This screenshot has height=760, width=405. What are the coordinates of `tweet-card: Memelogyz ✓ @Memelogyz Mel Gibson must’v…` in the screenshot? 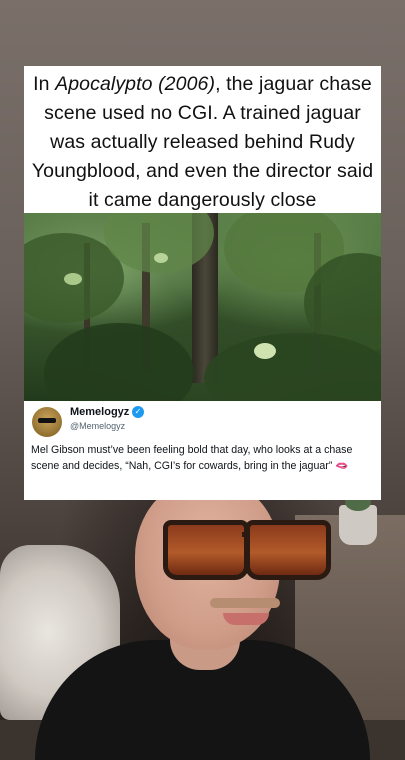 It's located at (202, 450).